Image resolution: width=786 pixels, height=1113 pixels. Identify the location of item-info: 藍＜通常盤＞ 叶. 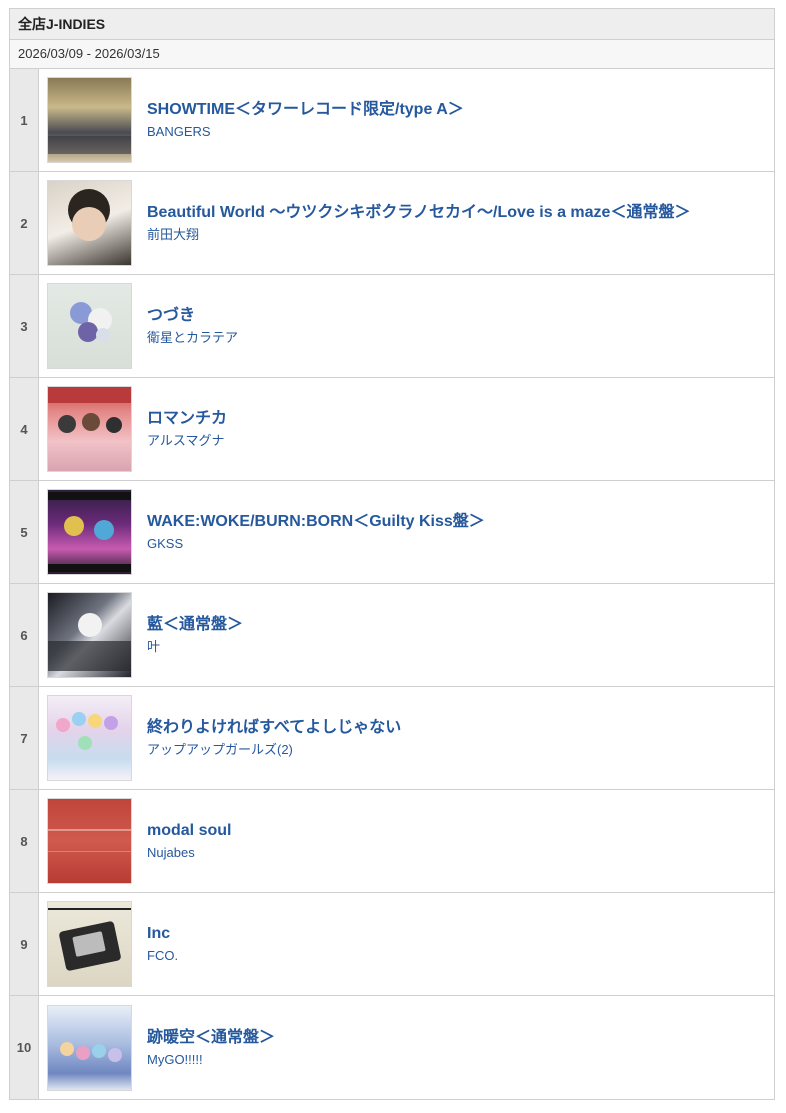
(195, 635).